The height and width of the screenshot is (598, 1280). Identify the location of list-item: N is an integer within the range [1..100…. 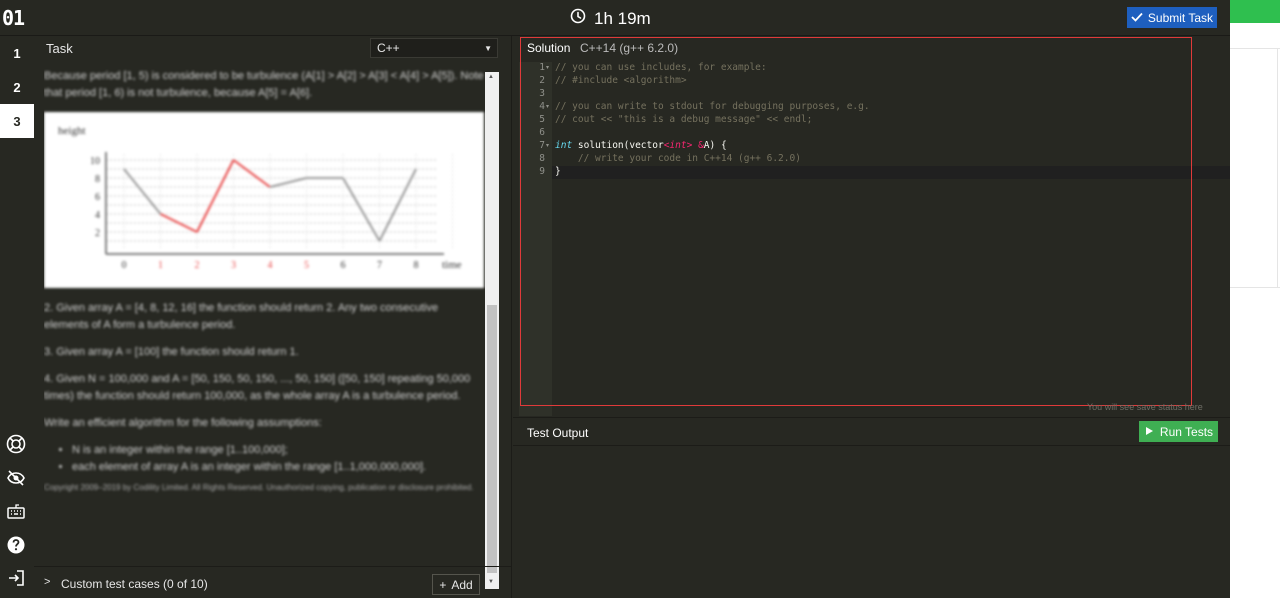
(278, 450).